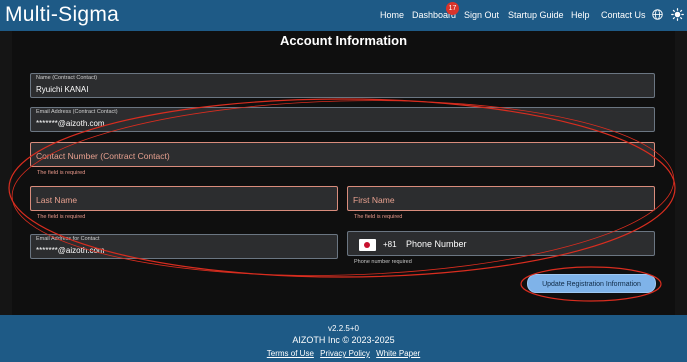  Describe the element at coordinates (62, 15) in the screenshot. I see `brand-logo: Multi-Sigma` at that location.